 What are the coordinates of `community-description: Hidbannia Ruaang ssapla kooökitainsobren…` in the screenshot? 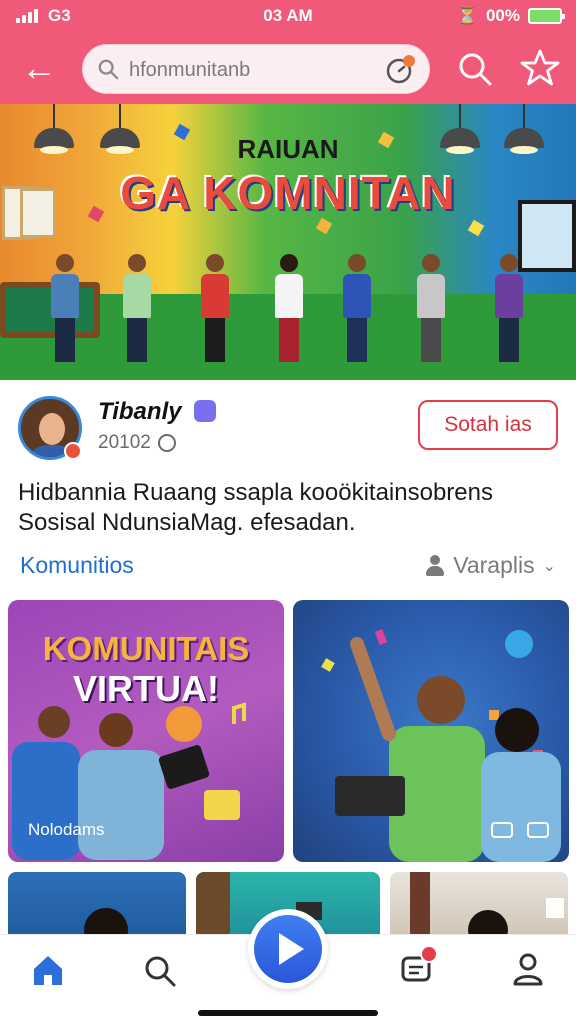 It's located at (255, 507).